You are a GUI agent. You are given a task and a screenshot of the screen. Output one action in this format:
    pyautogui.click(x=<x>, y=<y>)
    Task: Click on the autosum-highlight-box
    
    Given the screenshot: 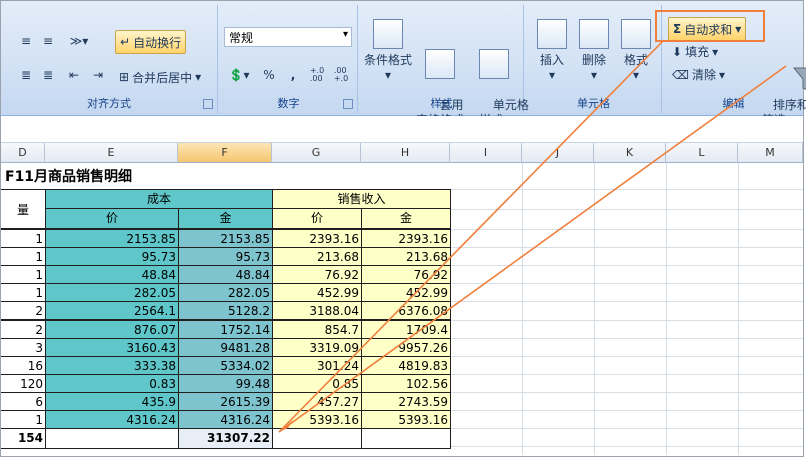 What is the action you would take?
    pyautogui.click(x=710, y=26)
    